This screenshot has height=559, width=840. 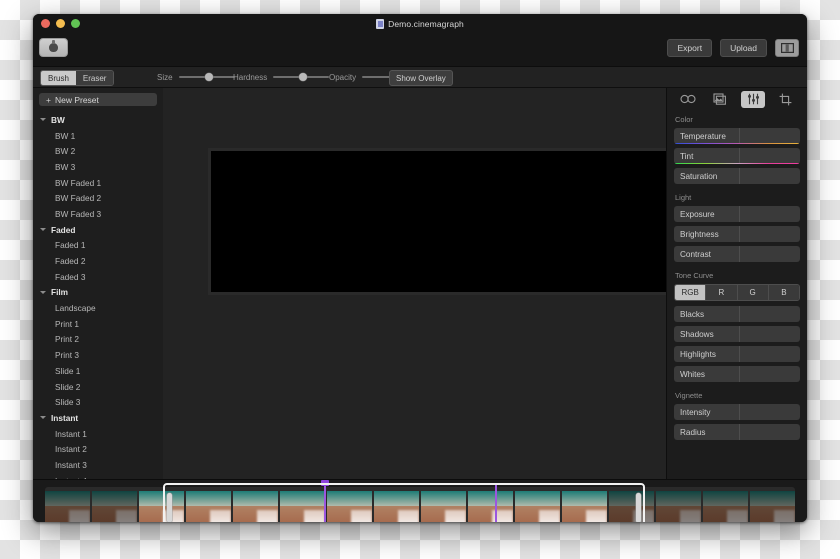 I want to click on channel-b: B, so click(x=783, y=292).